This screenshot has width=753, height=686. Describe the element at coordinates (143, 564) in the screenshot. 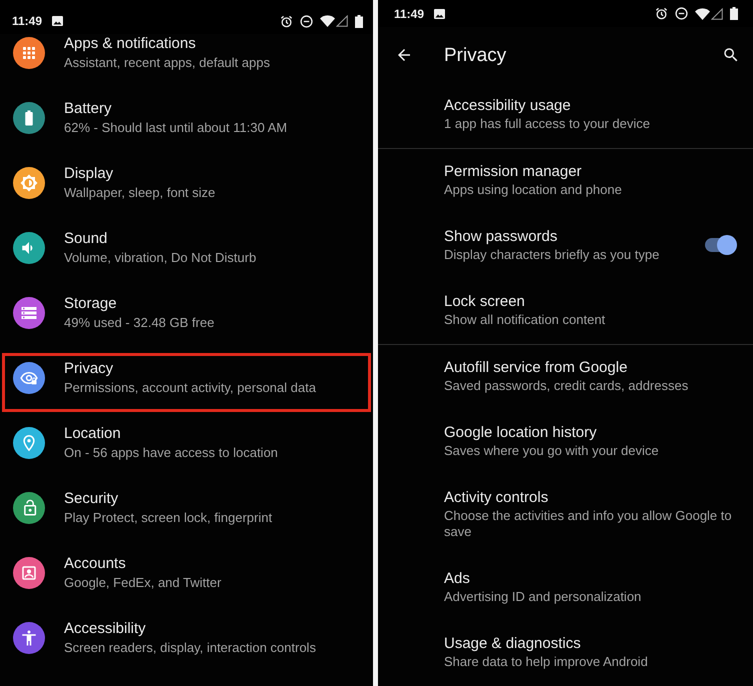

I see `setting-title: Accounts` at that location.